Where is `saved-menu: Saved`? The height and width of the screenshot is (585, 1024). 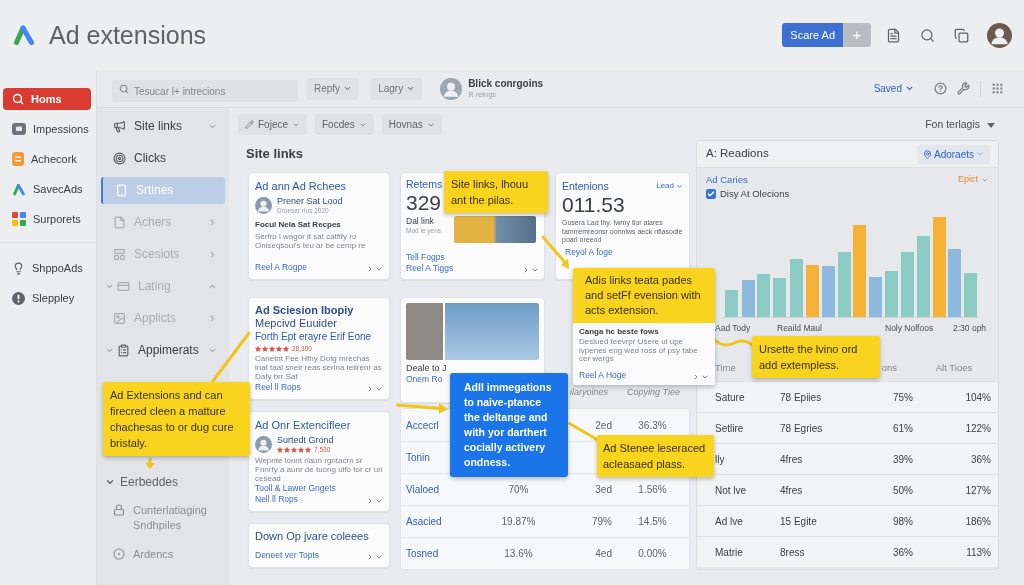
saved-menu: Saved is located at coordinates (893, 88).